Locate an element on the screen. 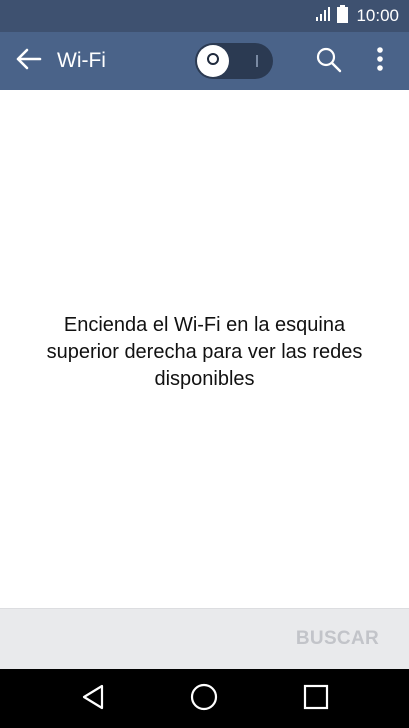 This screenshot has height=728, width=409. more-options-button is located at coordinates (380, 61).